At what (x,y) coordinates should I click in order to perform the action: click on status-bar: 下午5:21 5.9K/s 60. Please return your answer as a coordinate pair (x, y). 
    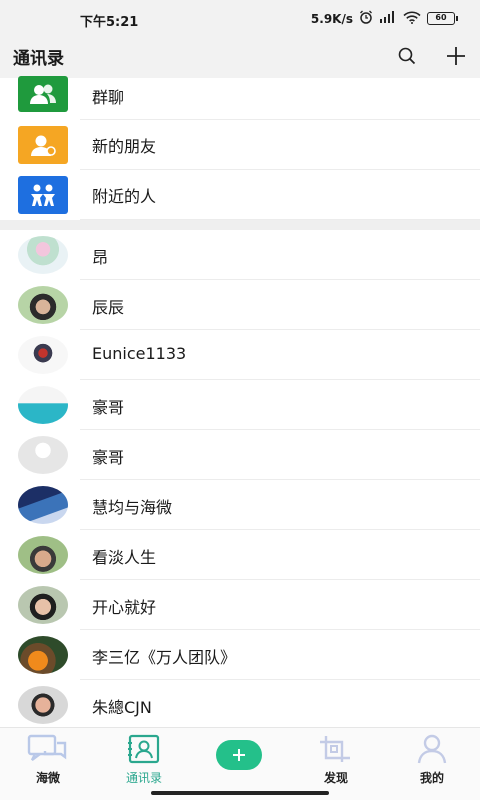
    Looking at the image, I should click on (240, 19).